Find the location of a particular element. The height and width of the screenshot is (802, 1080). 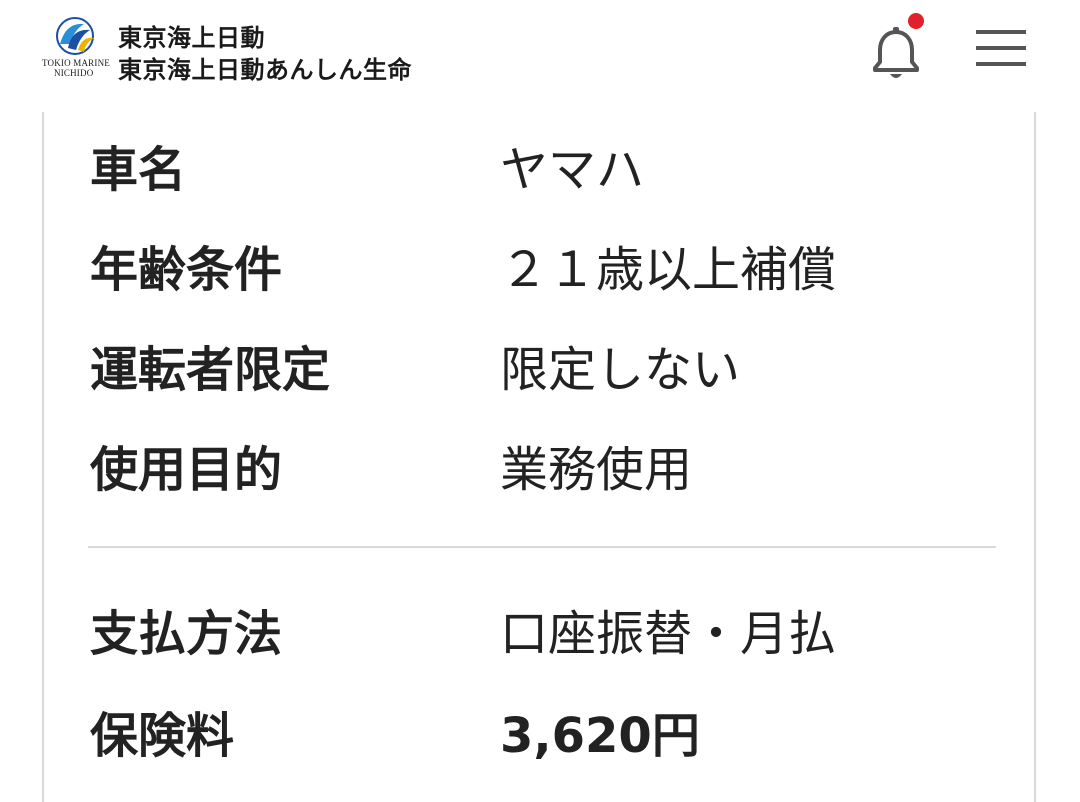

detail-value: 限定しない is located at coordinates (620, 370).